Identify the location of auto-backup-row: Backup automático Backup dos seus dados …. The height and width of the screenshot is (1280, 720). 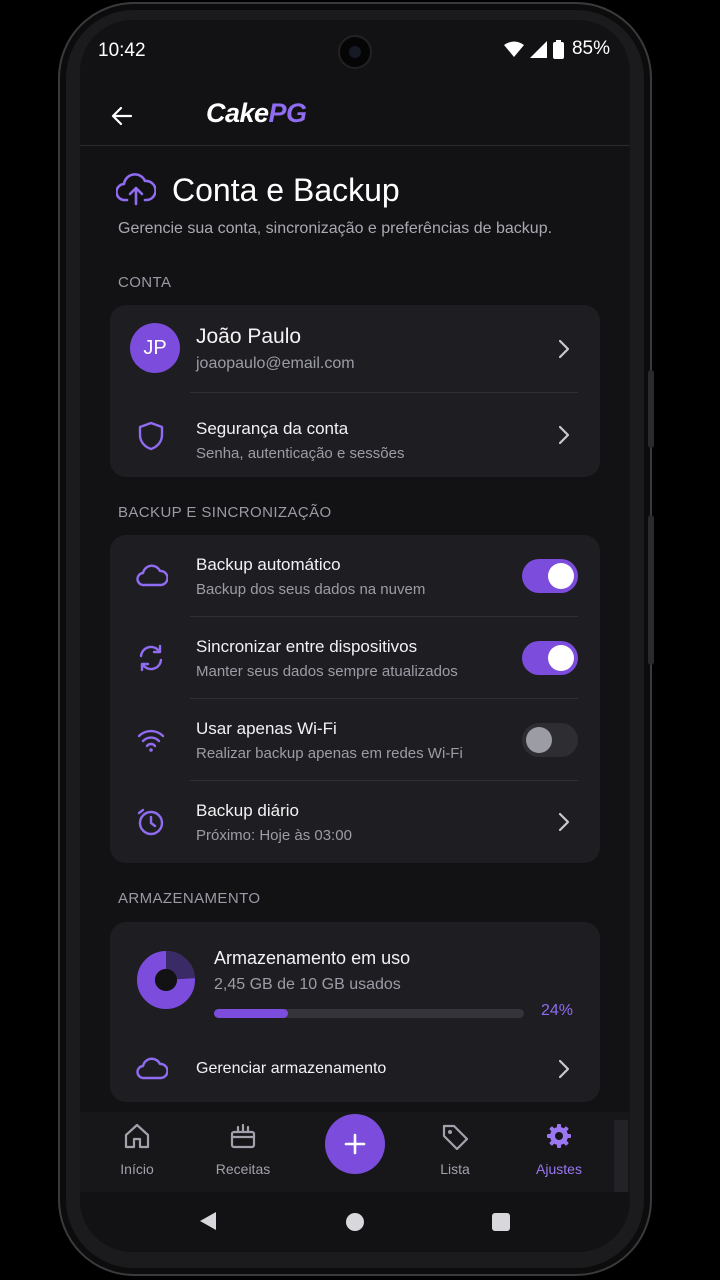
(355, 576).